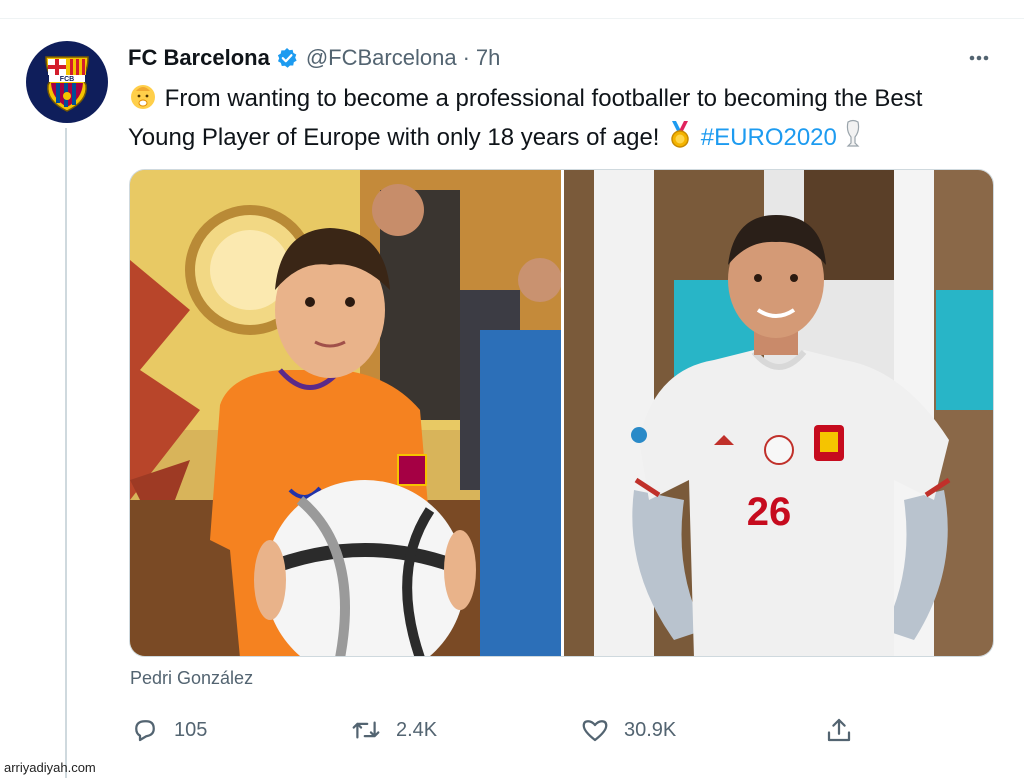 The image size is (1024, 778). I want to click on like-button: 30.9K, so click(628, 730).